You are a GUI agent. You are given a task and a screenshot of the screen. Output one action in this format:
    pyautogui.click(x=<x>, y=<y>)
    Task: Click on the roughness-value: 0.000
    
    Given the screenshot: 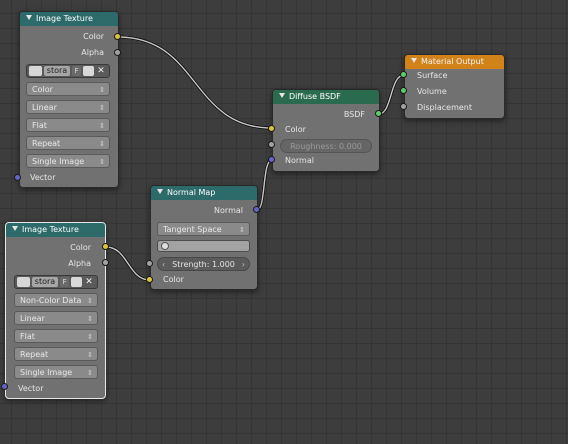 What is the action you would take?
    pyautogui.click(x=350, y=146)
    